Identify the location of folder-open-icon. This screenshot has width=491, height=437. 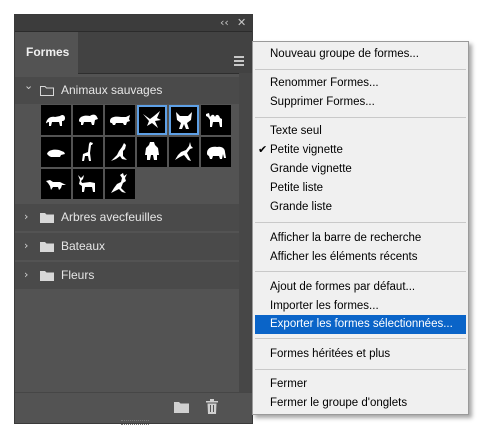
(47, 91).